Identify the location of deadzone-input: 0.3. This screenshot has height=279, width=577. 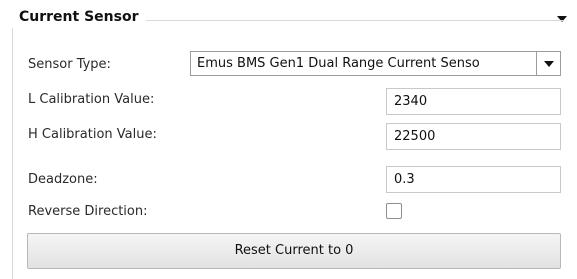
(473, 179).